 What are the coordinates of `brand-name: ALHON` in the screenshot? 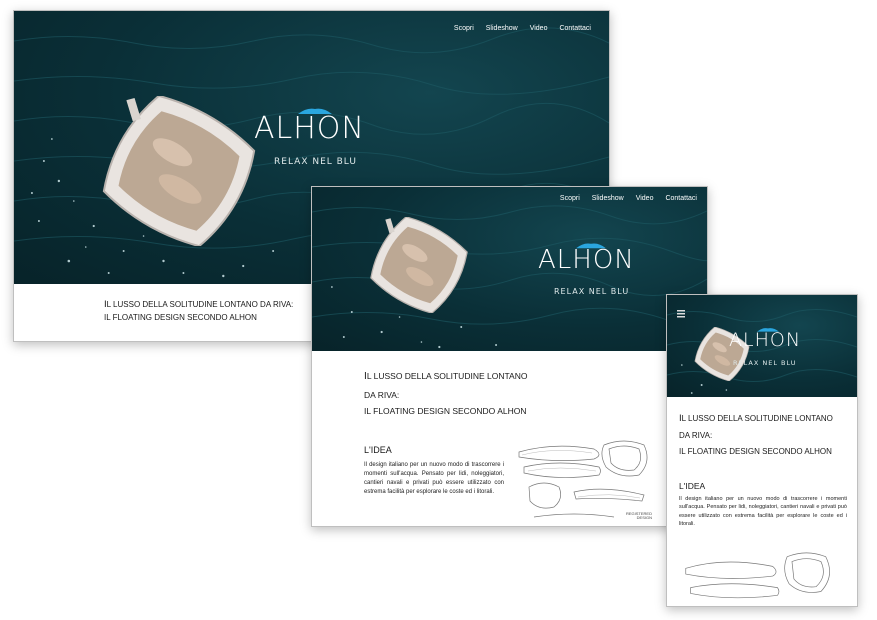 It's located at (309, 128).